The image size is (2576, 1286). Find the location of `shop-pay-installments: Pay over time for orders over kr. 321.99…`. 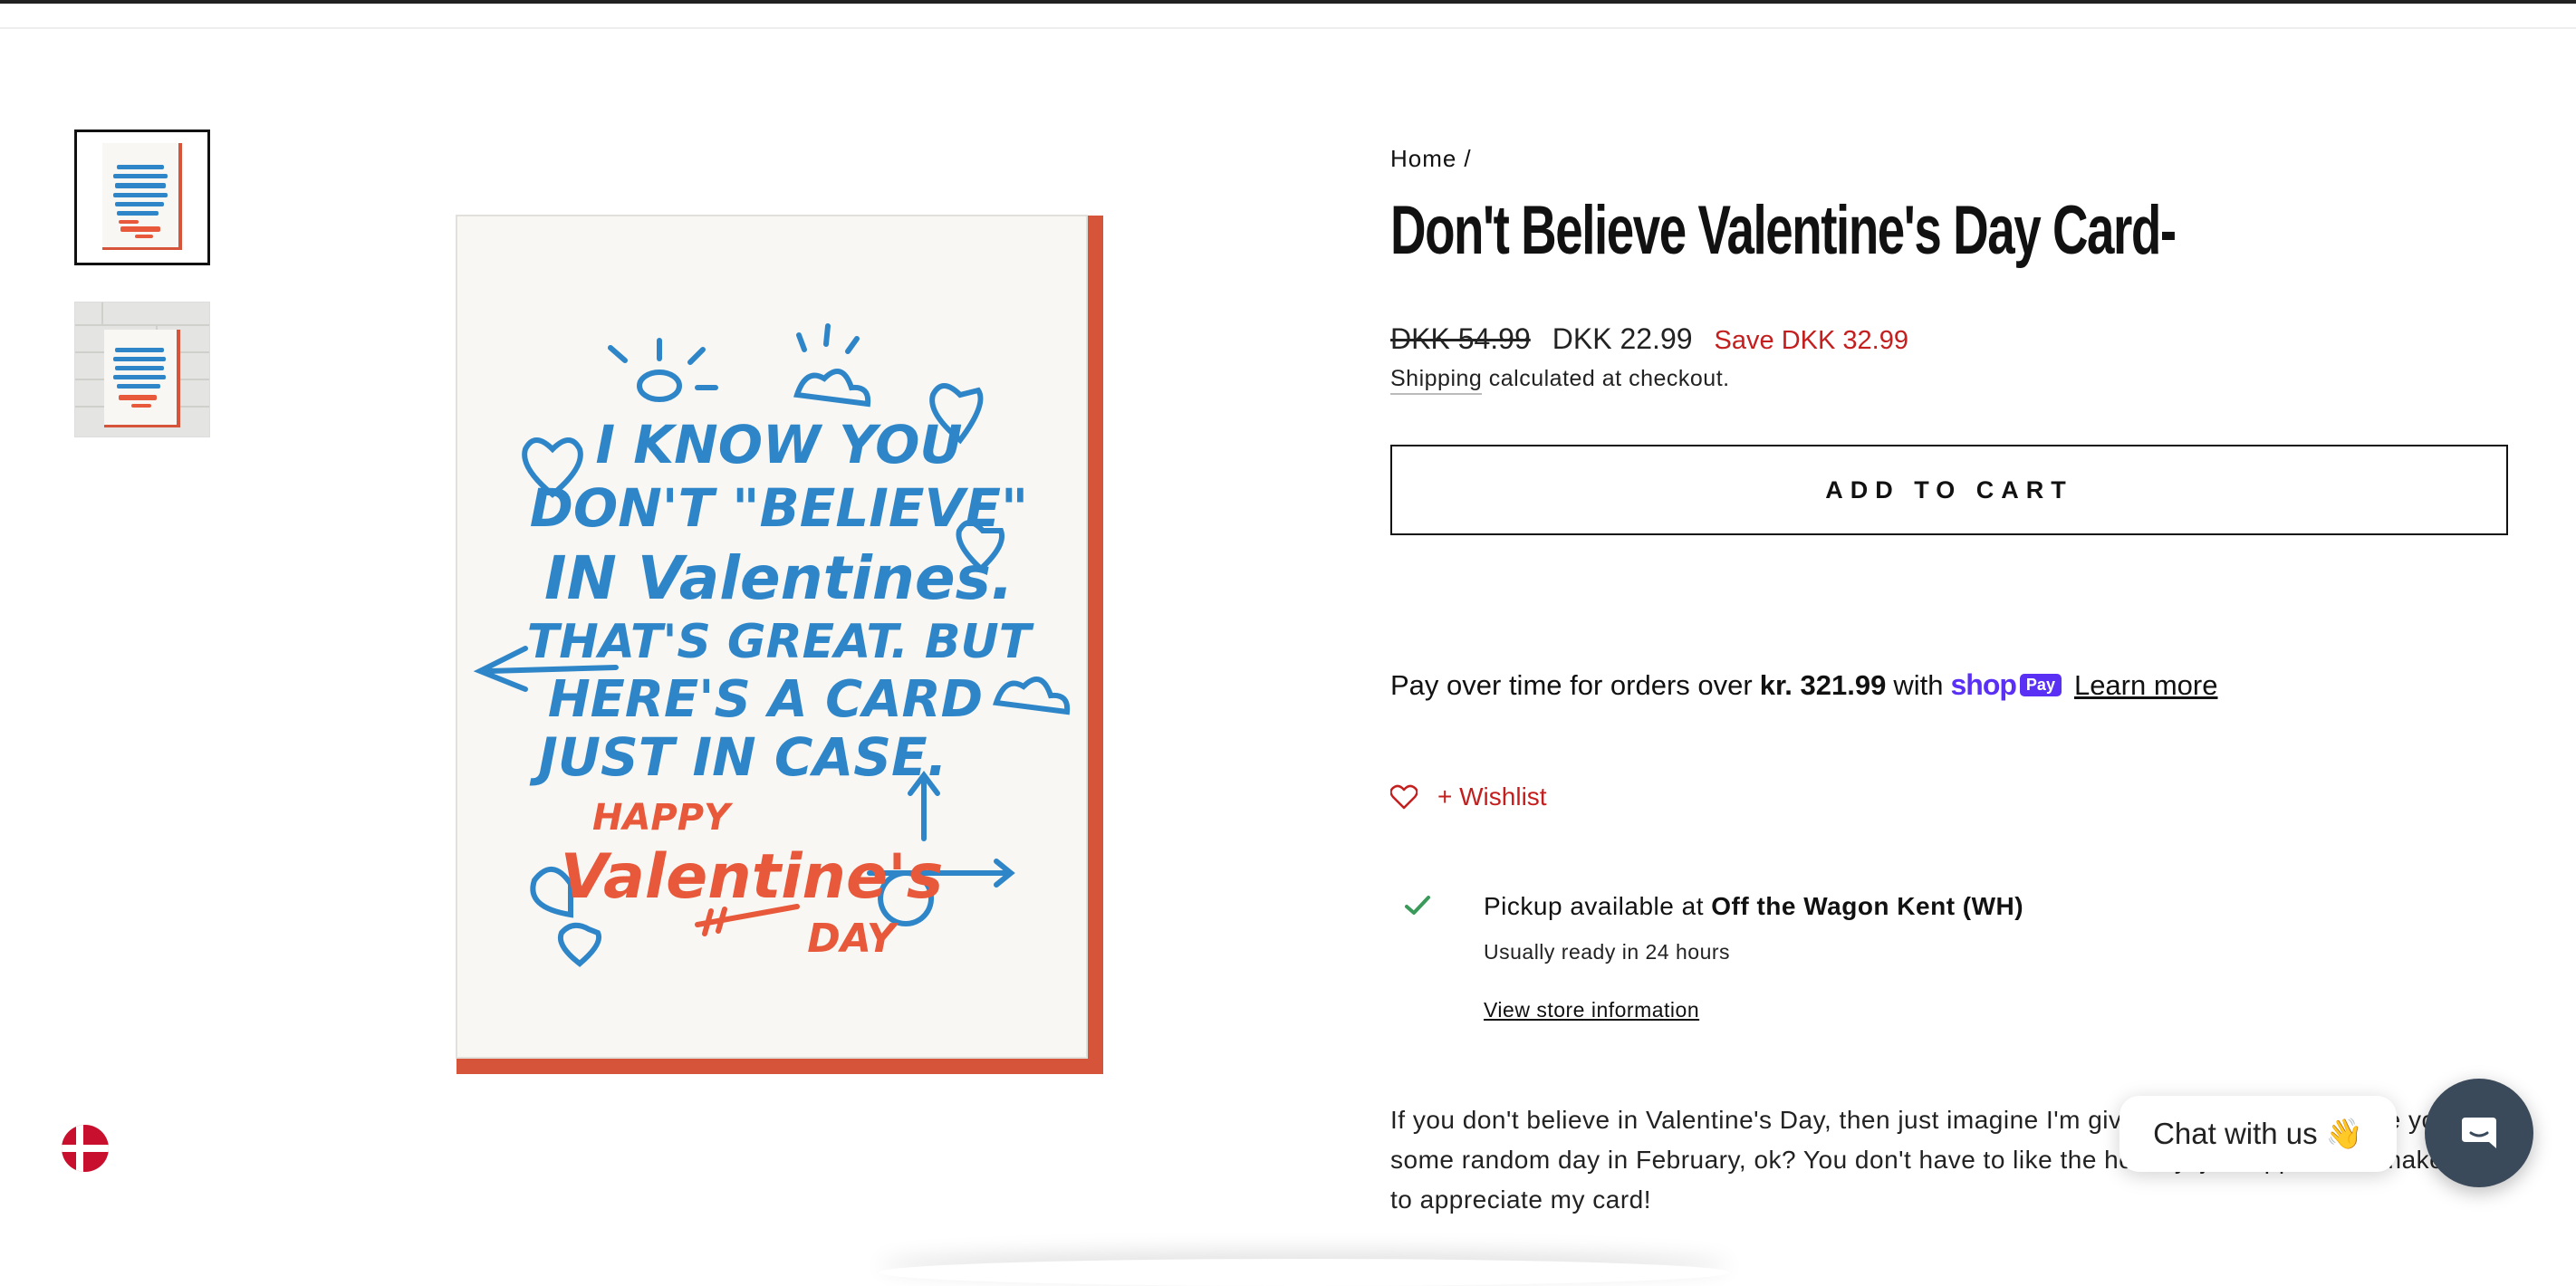

shop-pay-installments: Pay over time for orders over kr. 321.99… is located at coordinates (1803, 685).